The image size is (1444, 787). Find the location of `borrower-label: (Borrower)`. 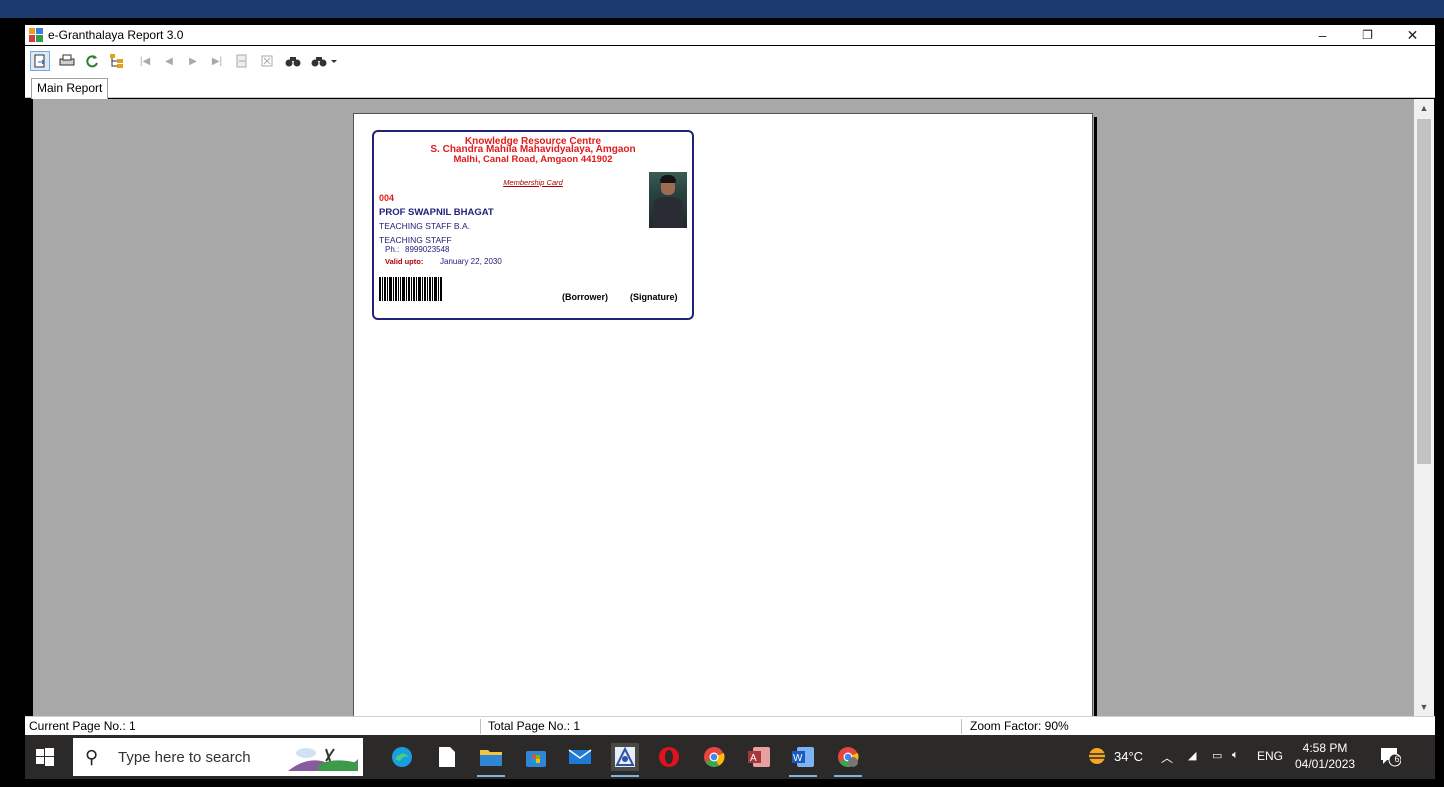

borrower-label: (Borrower) is located at coordinates (585, 297).